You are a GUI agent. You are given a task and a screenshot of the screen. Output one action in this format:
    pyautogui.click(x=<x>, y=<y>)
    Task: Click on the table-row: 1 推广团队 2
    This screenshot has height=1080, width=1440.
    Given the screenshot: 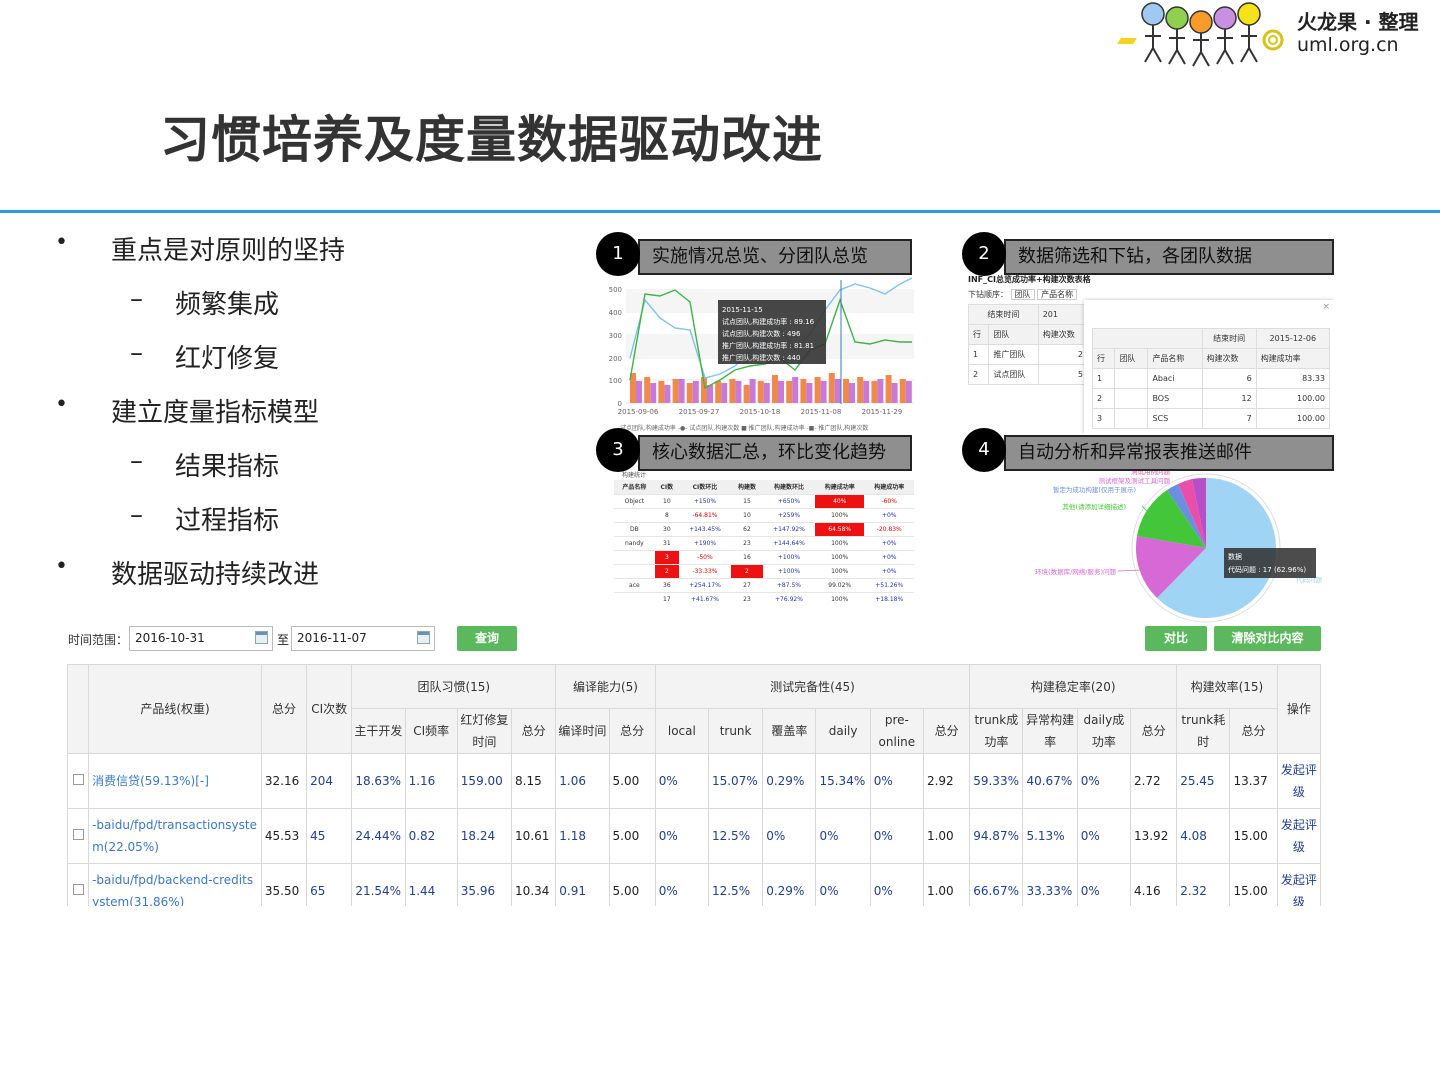 What is the action you would take?
    pyautogui.click(x=1028, y=354)
    